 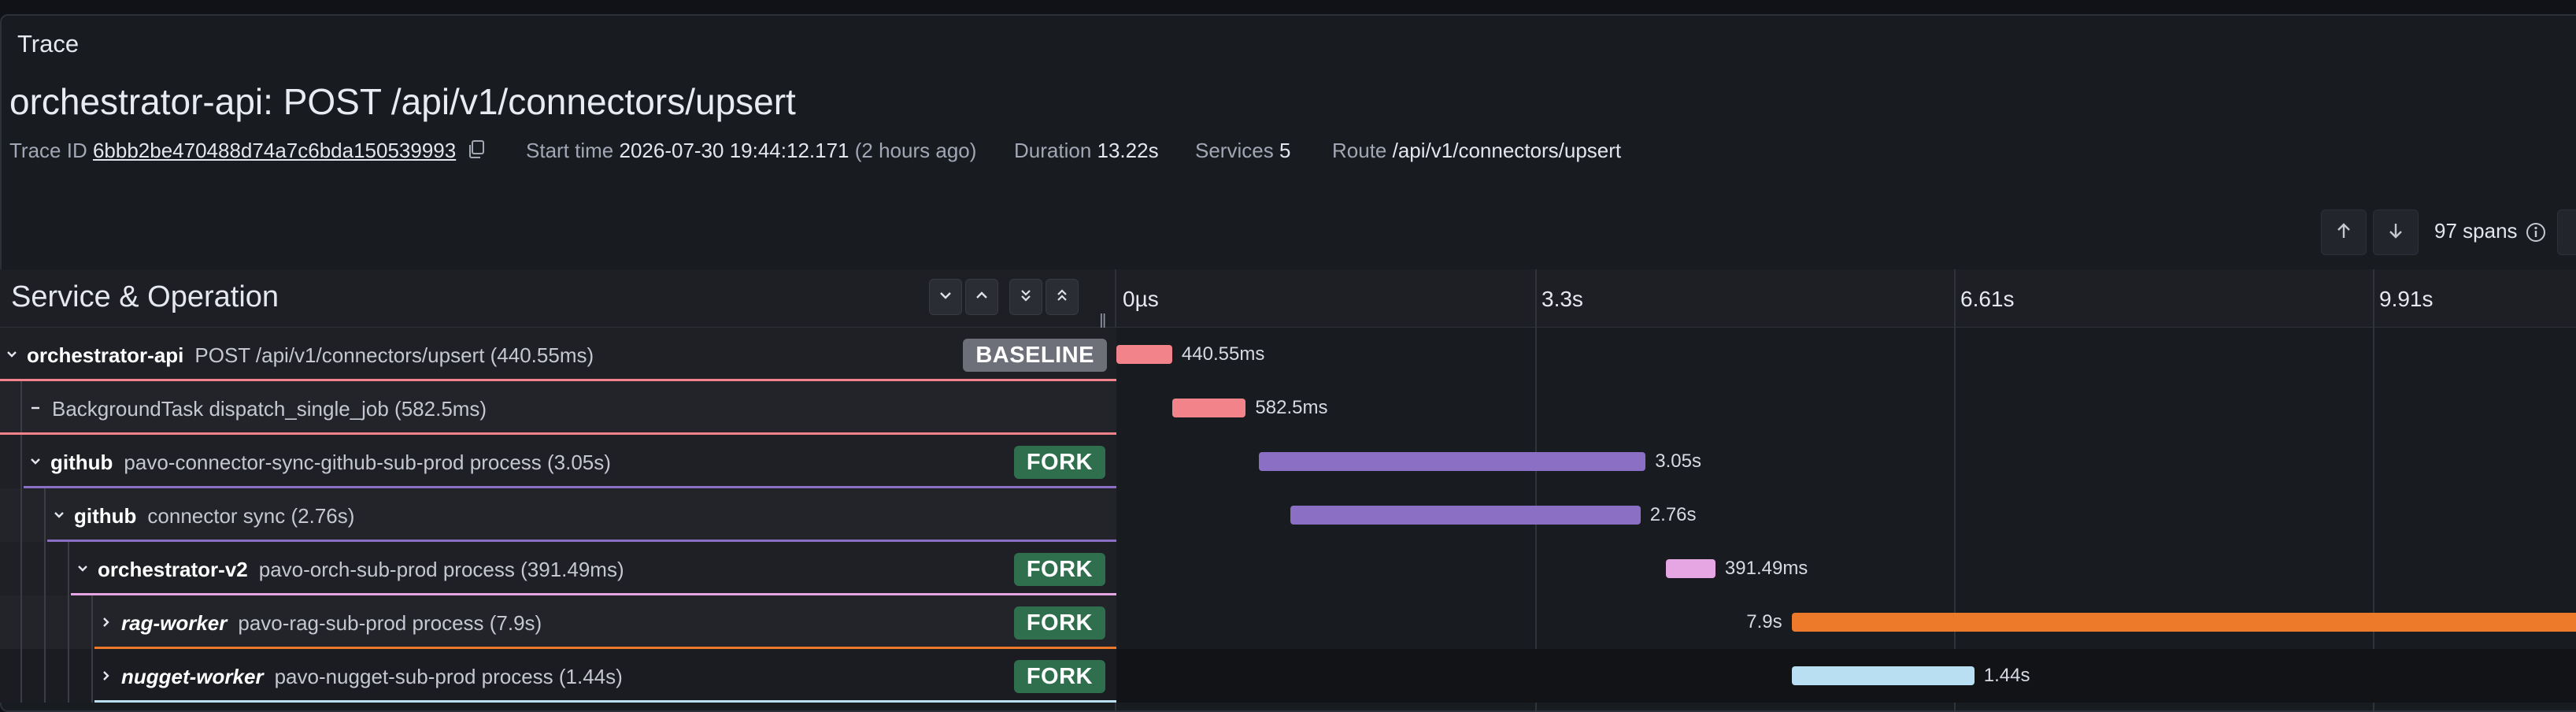 I want to click on span-row: github connector sync (2.76s) 2.76s, so click(x=1288, y=515).